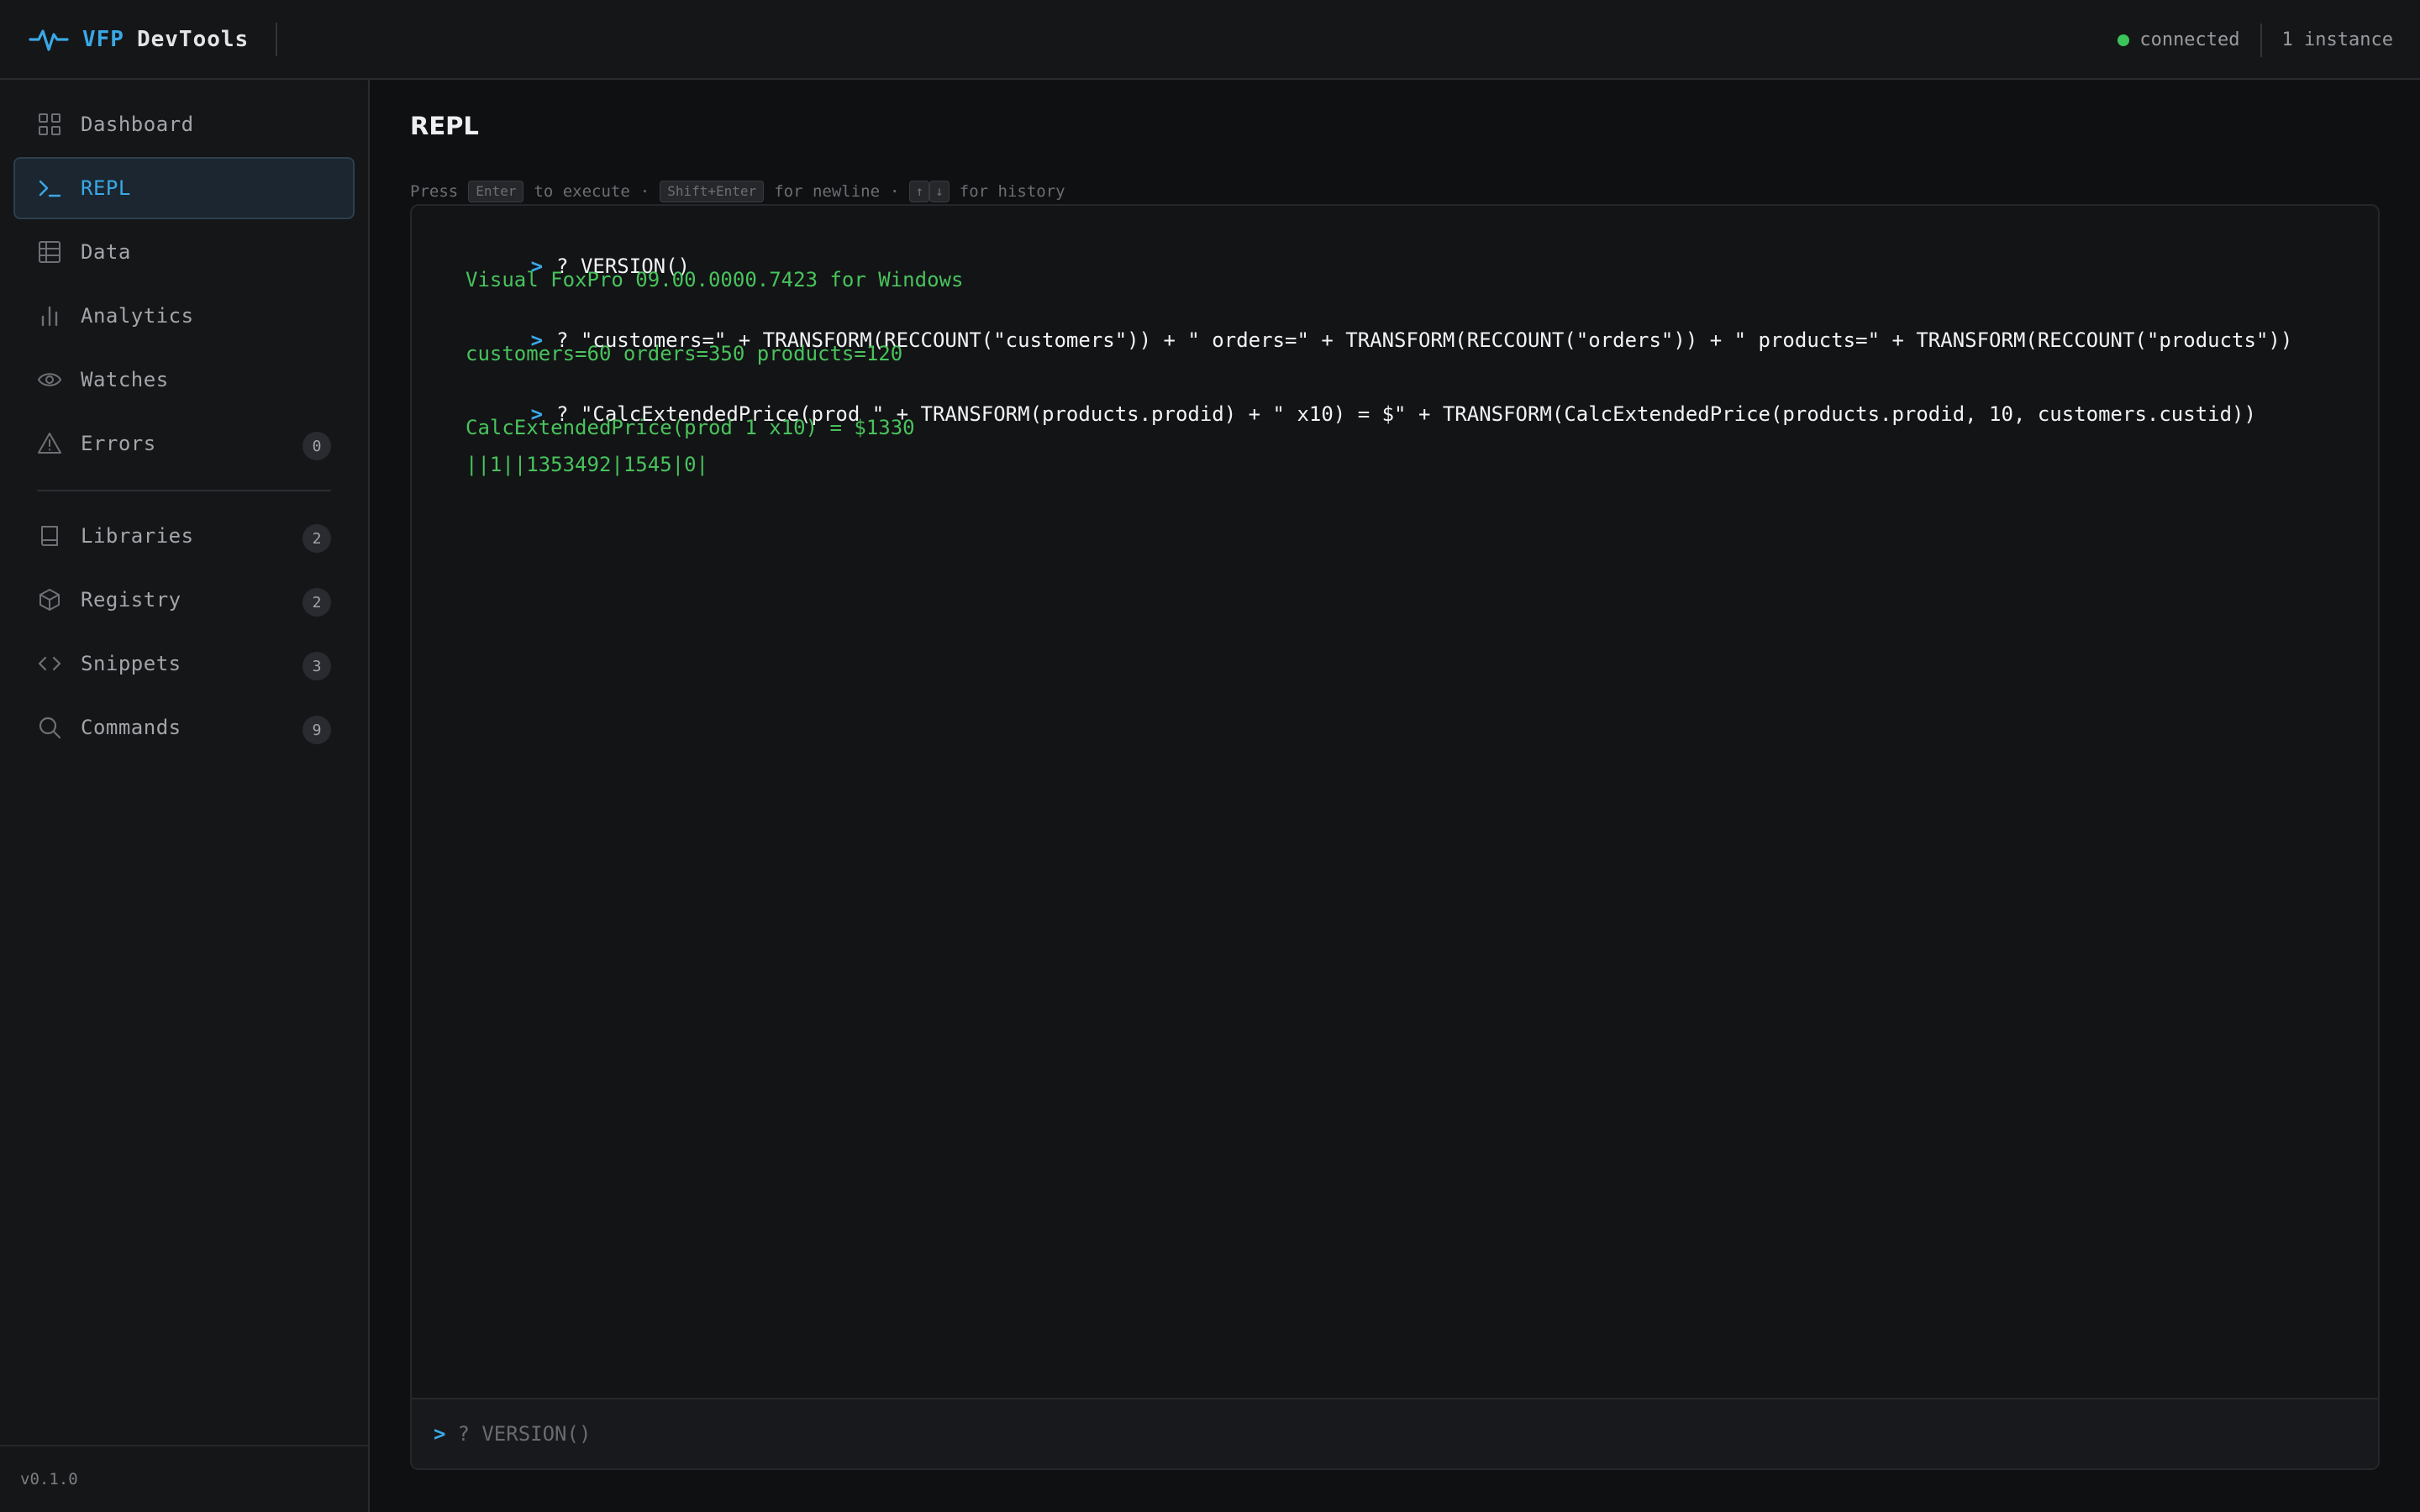  Describe the element at coordinates (277, 39) in the screenshot. I see `header-divider` at that location.